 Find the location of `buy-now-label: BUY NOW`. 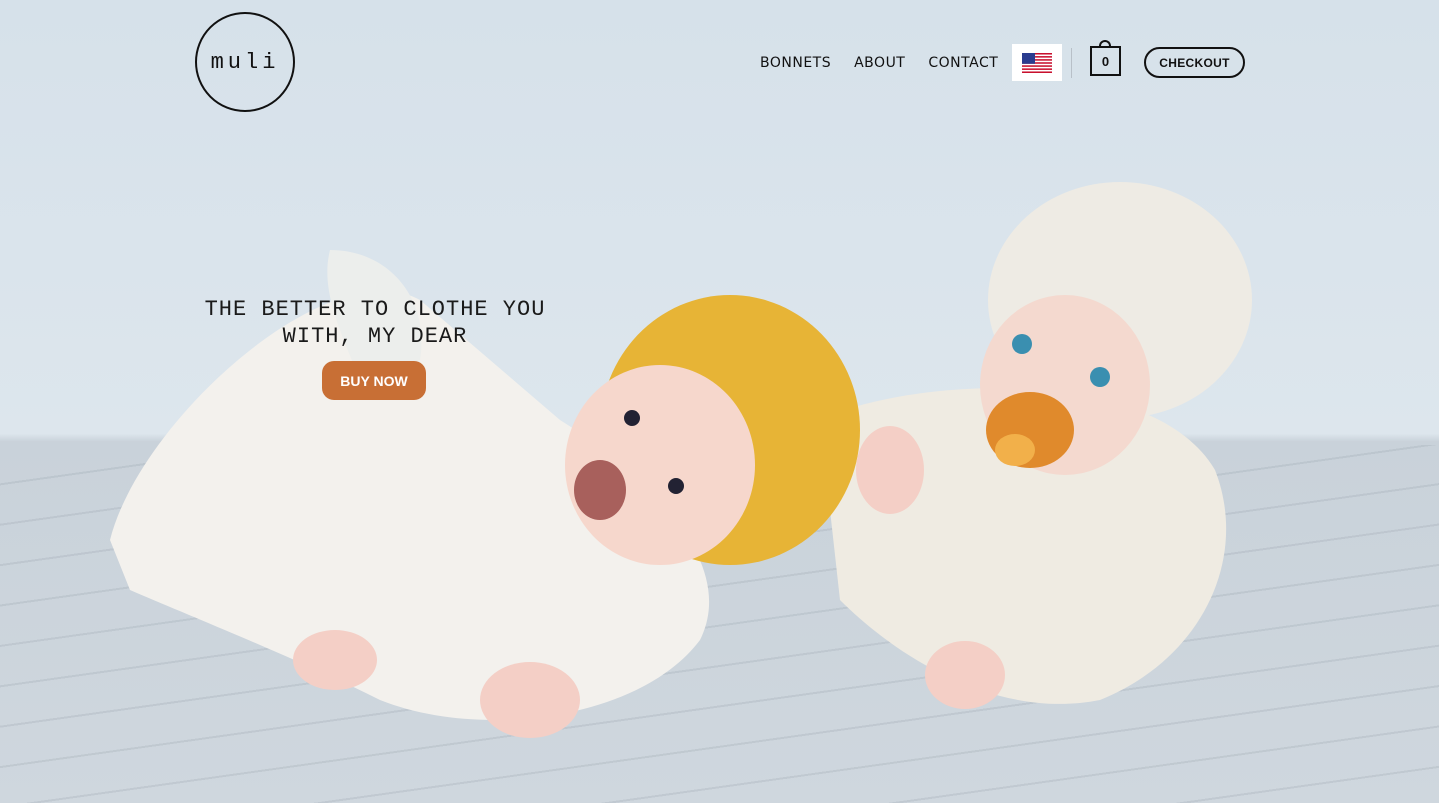

buy-now-label: BUY NOW is located at coordinates (374, 380).